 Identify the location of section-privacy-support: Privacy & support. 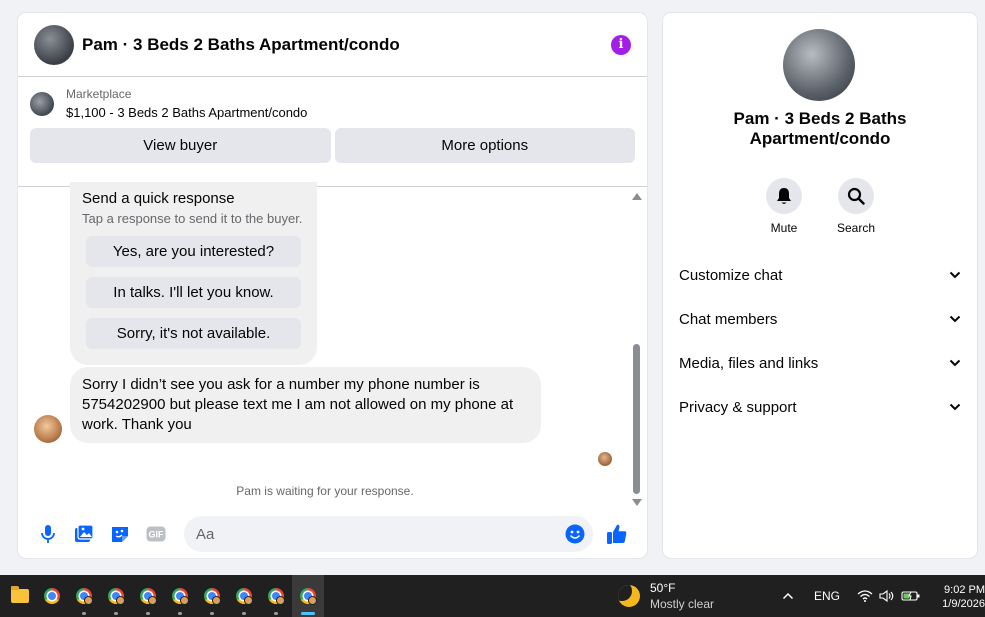
(820, 407).